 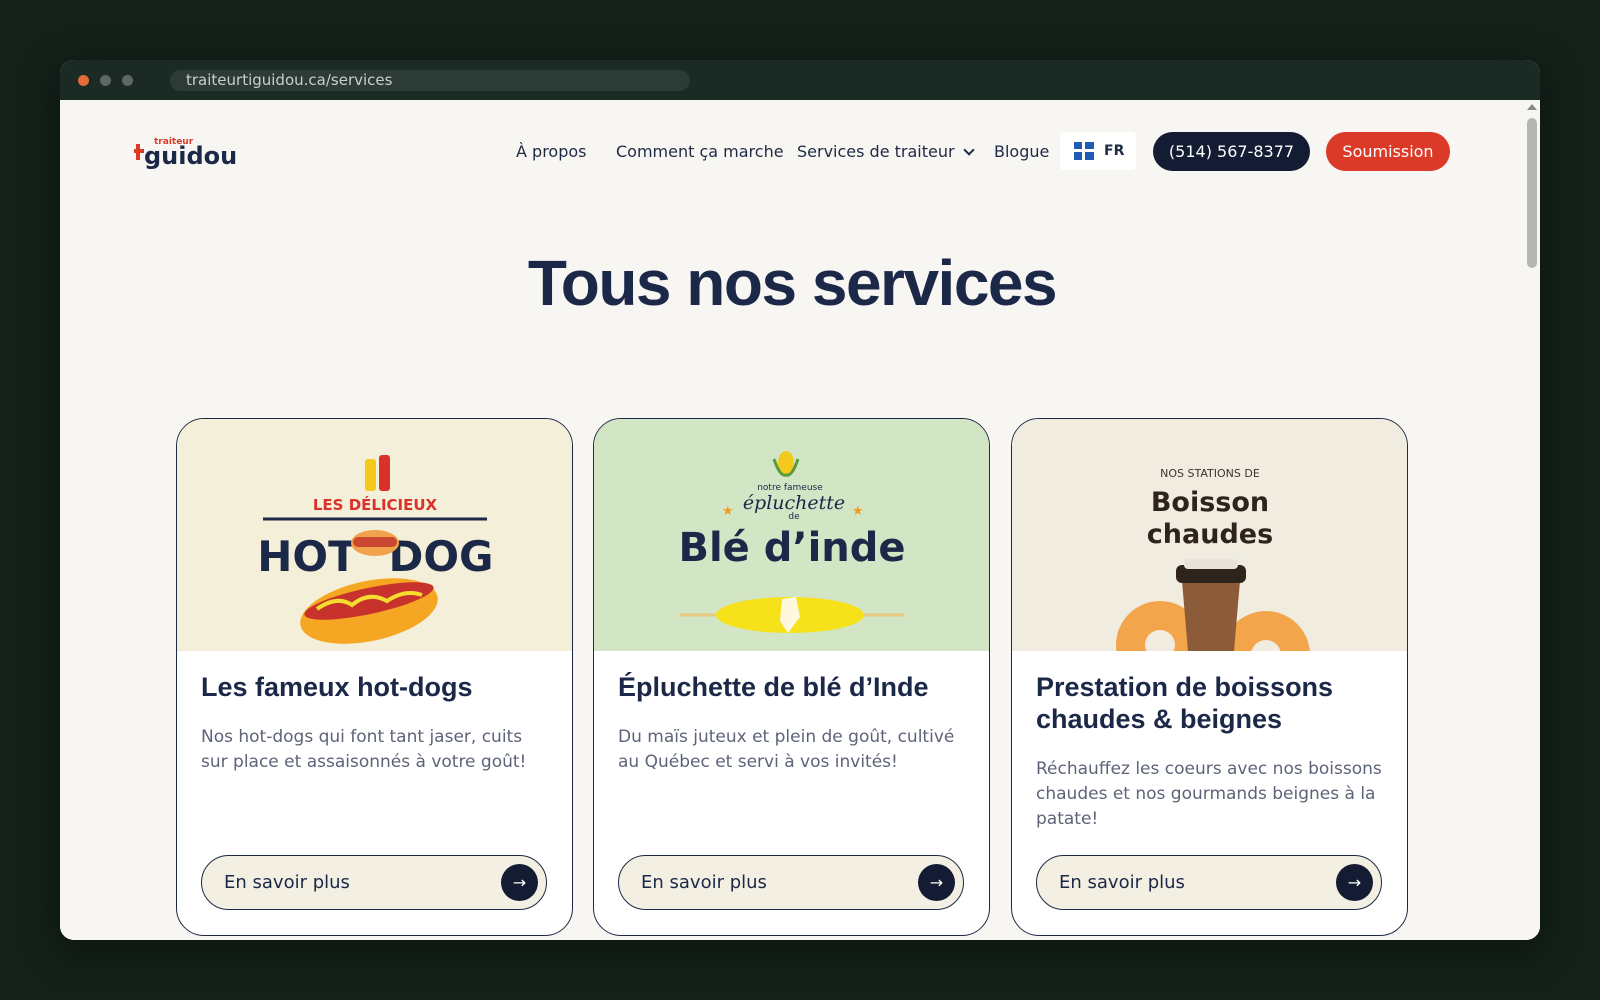 What do you see at coordinates (1231, 151) in the screenshot?
I see `phone-button: (514) 567-8377` at bounding box center [1231, 151].